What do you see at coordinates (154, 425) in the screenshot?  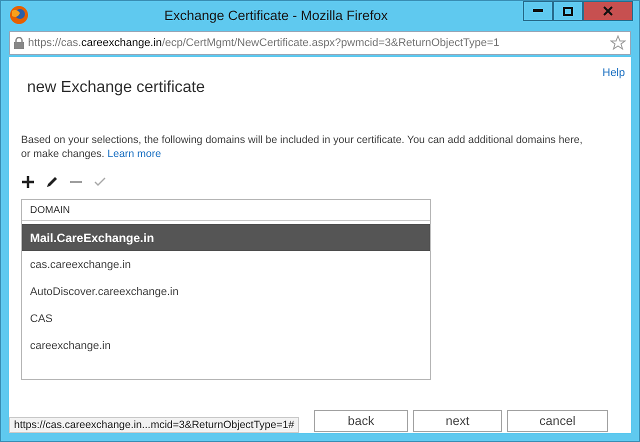 I see `status-tooltip: https://cas.careexchange.in...mcid=3&ReturnObjectType=1#` at bounding box center [154, 425].